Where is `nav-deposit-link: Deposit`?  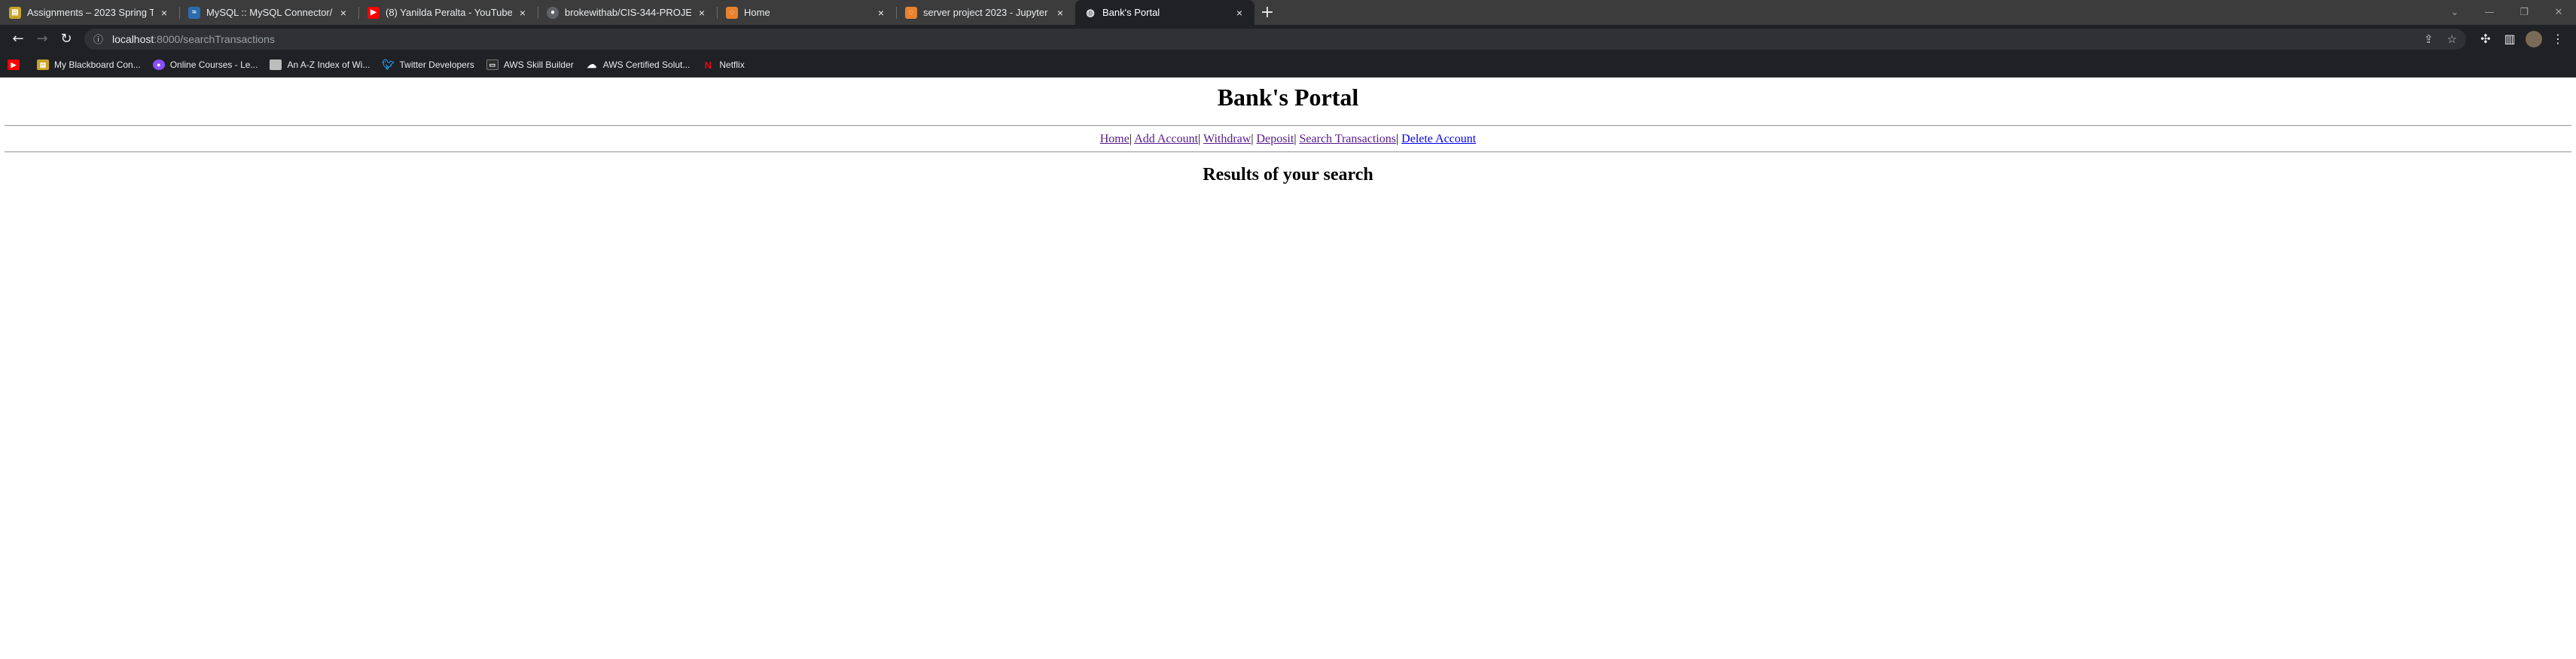 nav-deposit-link: Deposit is located at coordinates (1275, 139).